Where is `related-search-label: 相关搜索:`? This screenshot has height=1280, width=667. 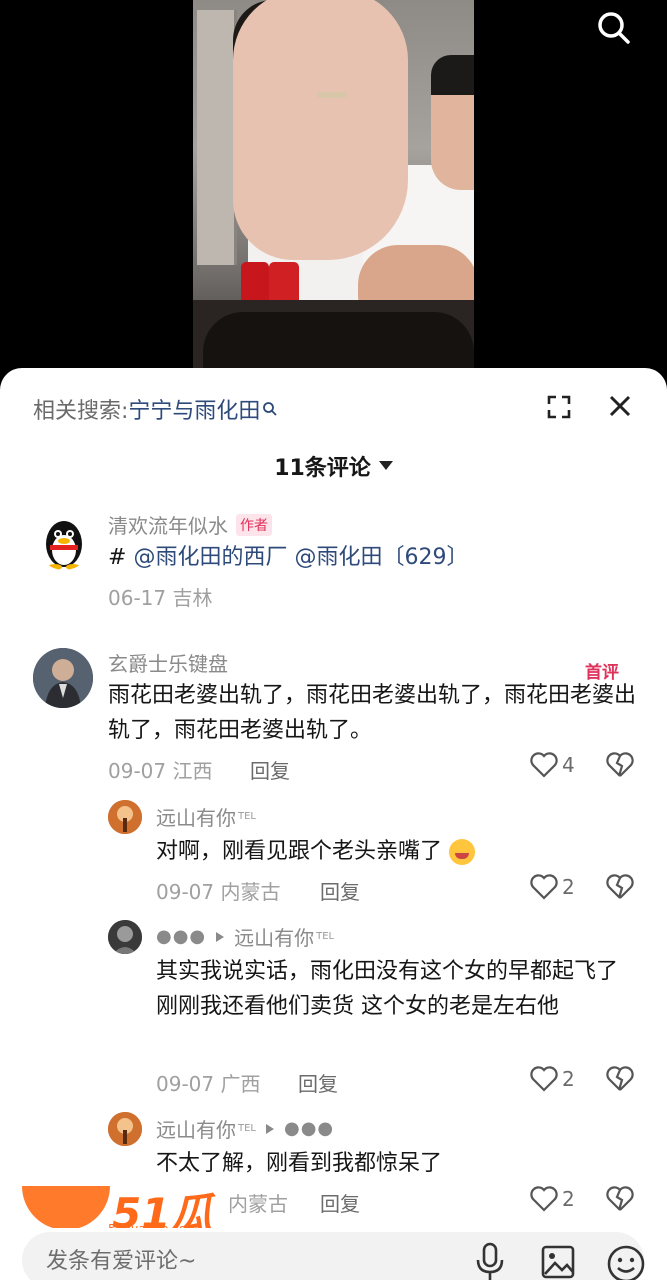 related-search-label: 相关搜索: is located at coordinates (81, 411).